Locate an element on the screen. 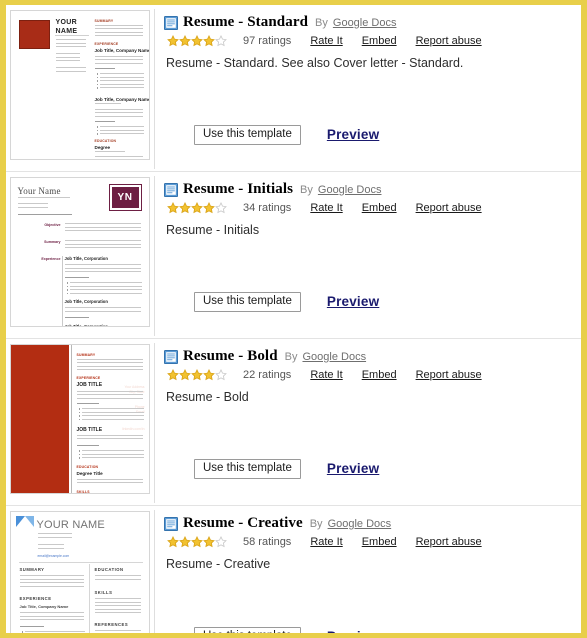 Image resolution: width=587 pixels, height=638 pixels. meta-line: 97 ratings Rate It Embed Report abuse is located at coordinates (368, 41).